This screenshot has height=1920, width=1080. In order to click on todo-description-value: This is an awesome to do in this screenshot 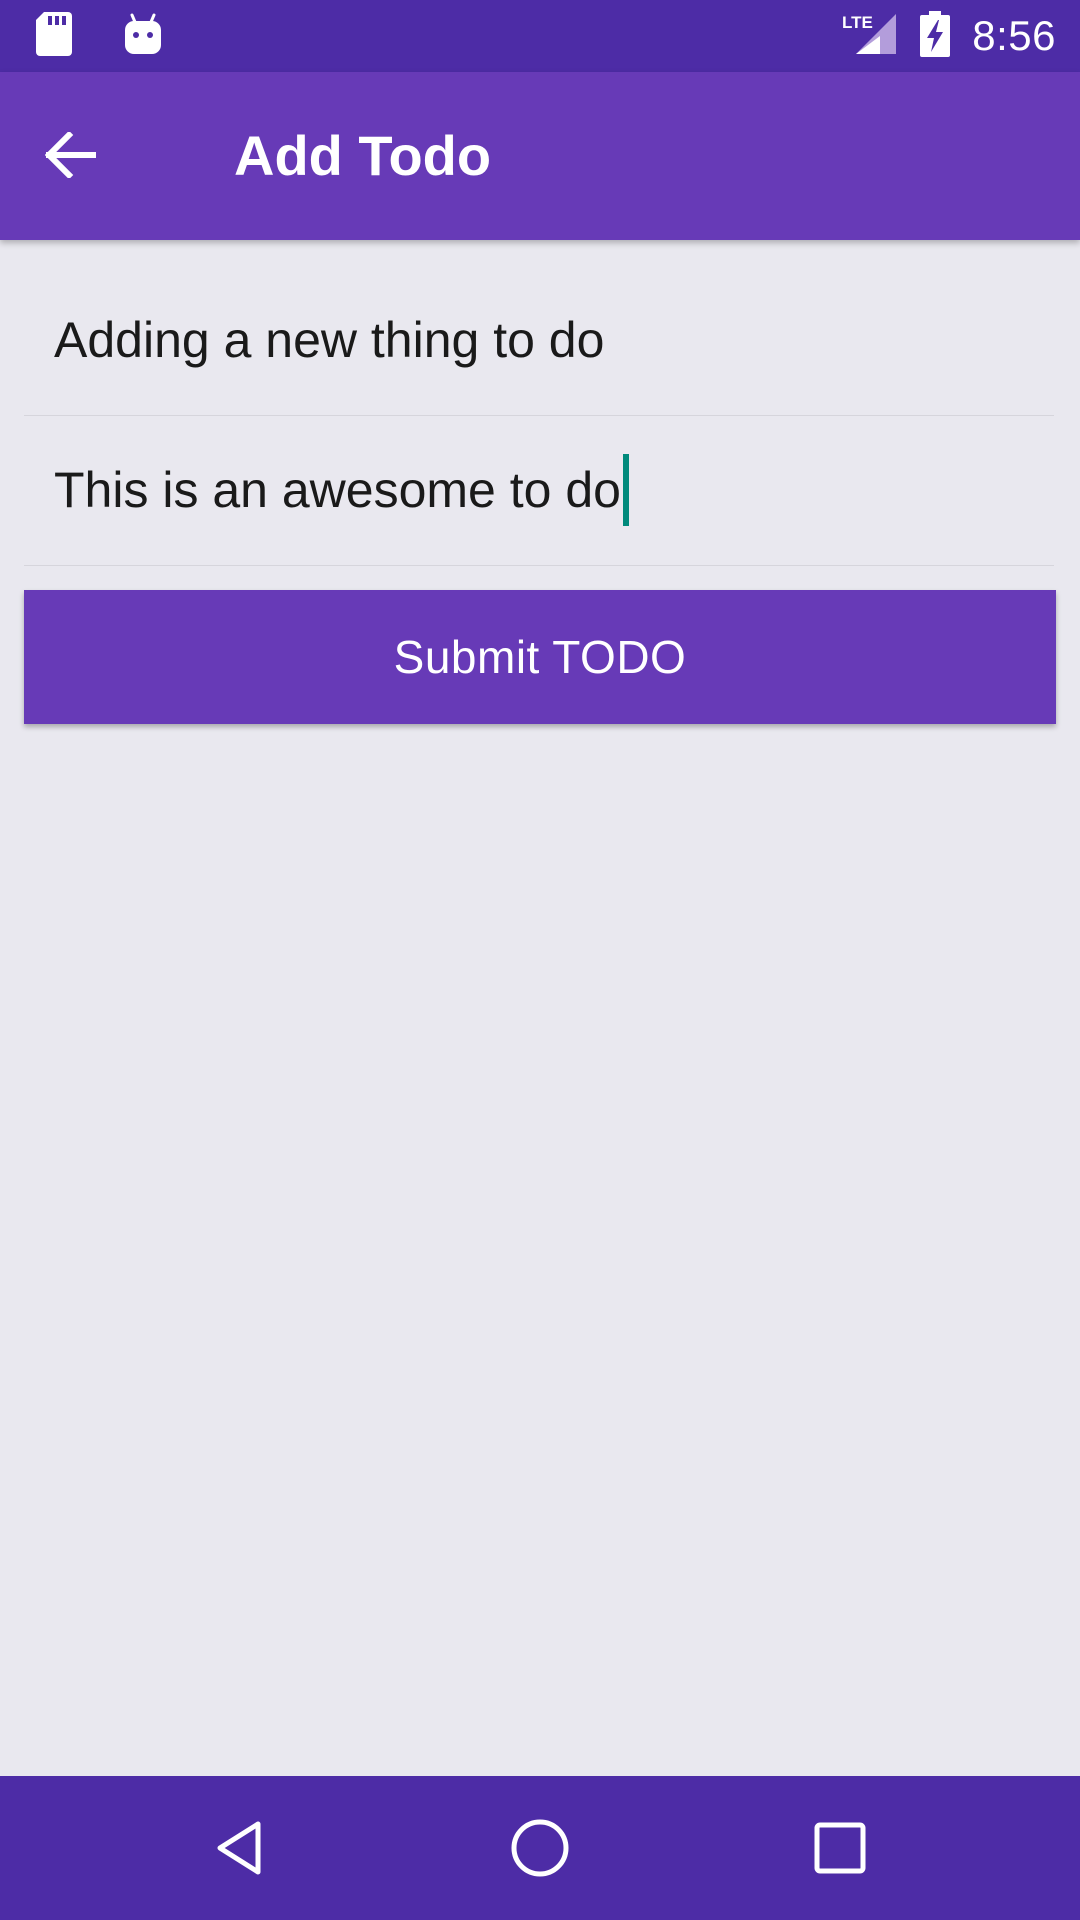, I will do `click(337, 490)`.